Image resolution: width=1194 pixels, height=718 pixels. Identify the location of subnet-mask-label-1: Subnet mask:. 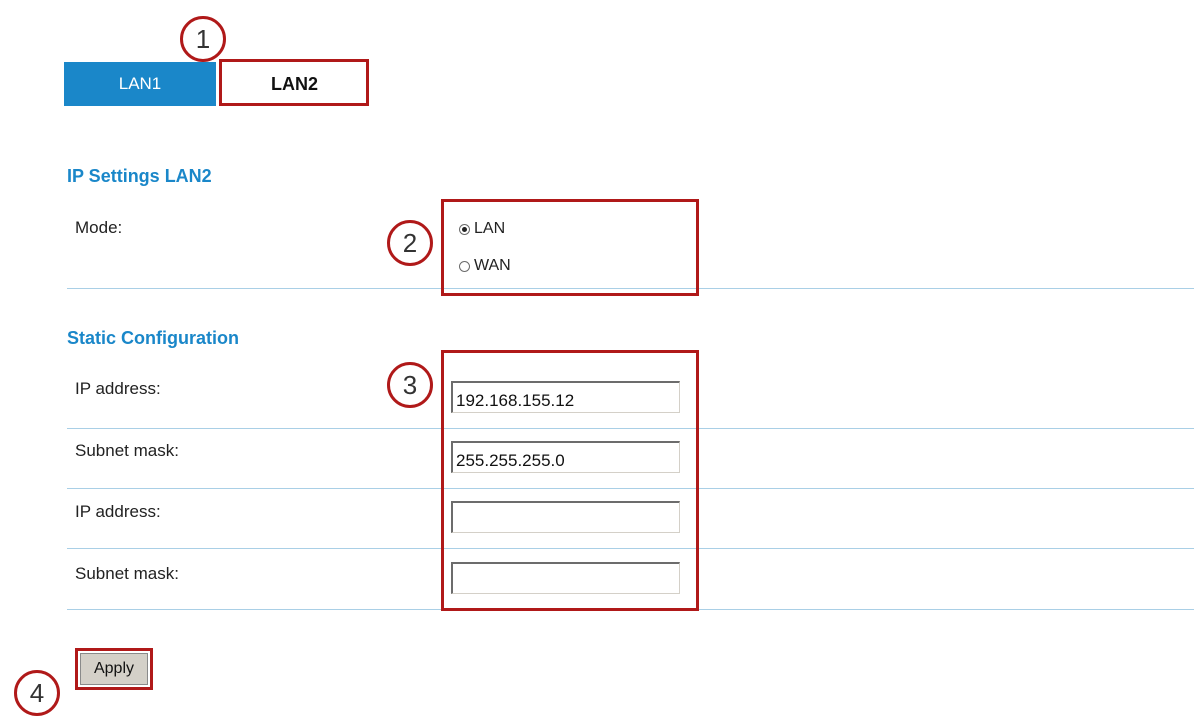
(127, 450).